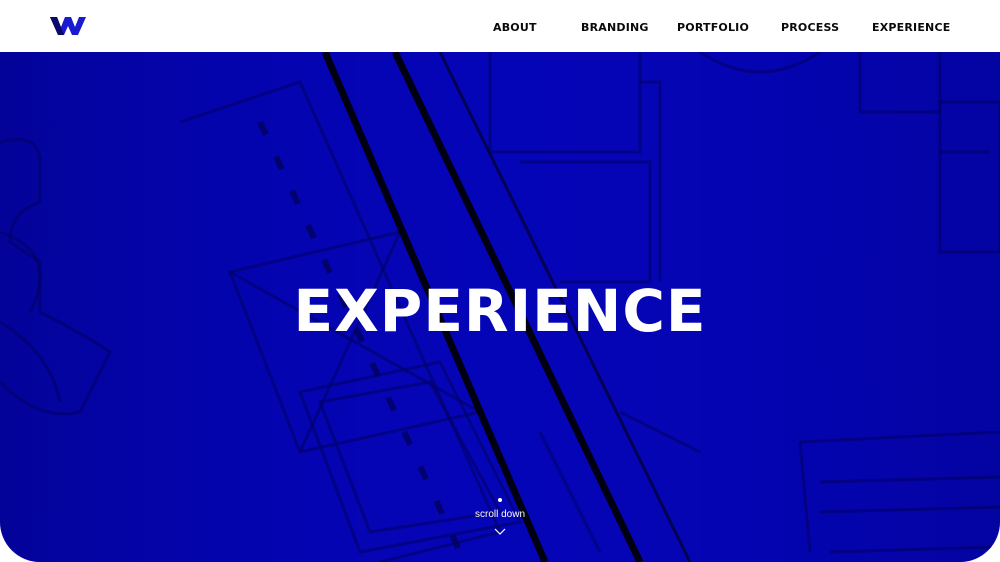 The height and width of the screenshot is (562, 1000). Describe the element at coordinates (500, 500) in the screenshot. I see `scroll-indicator-dot` at that location.